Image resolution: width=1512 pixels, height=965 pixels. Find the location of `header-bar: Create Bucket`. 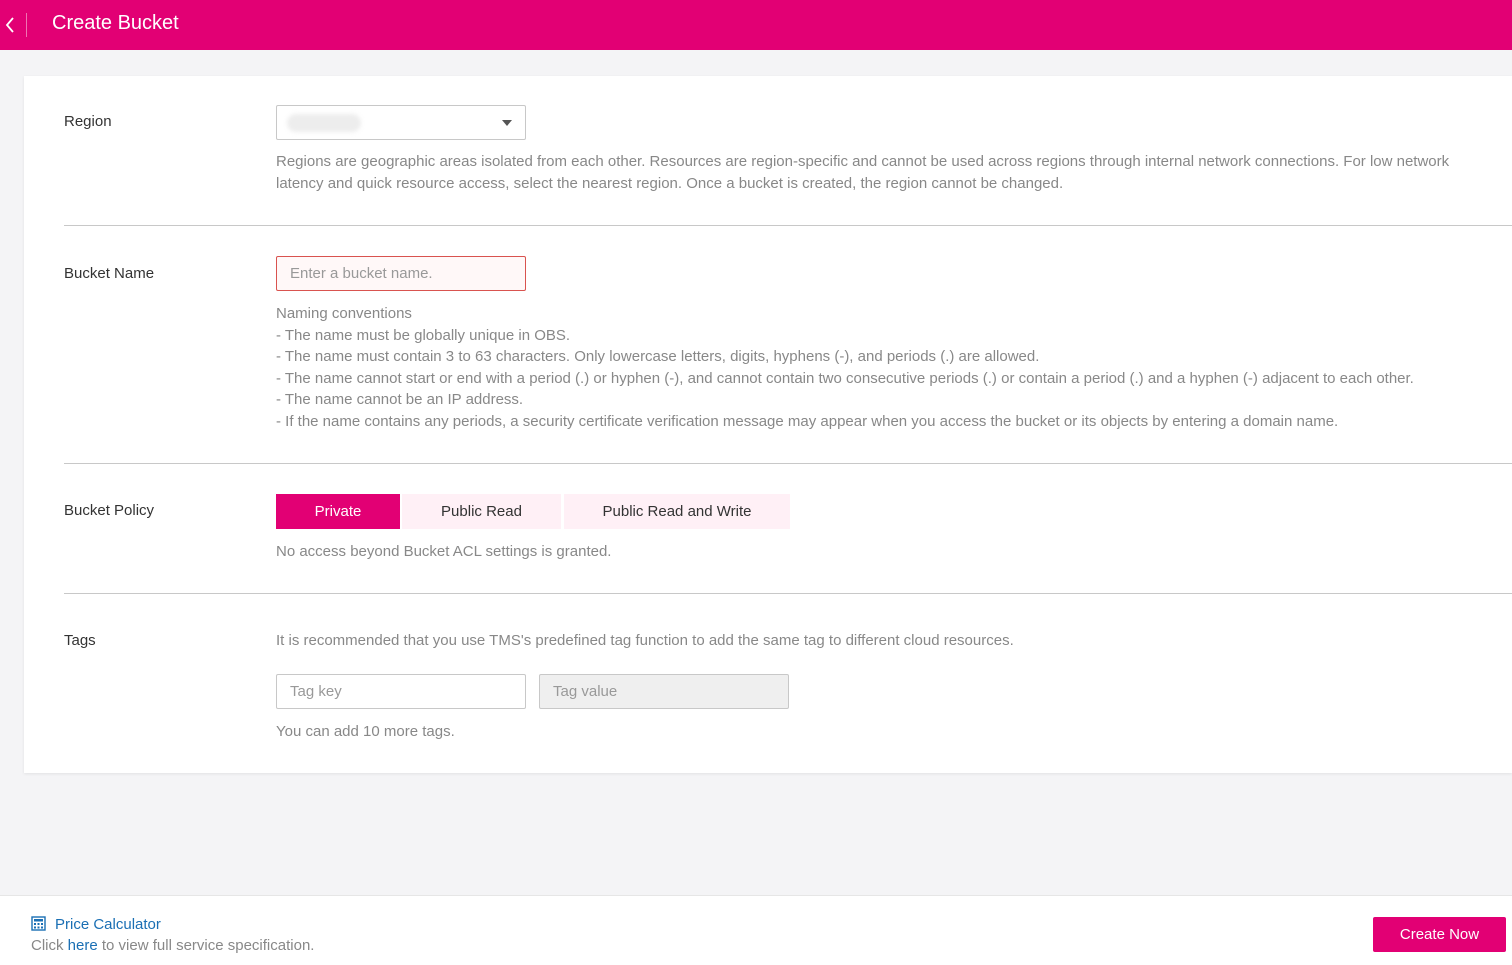

header-bar: Create Bucket is located at coordinates (756, 25).